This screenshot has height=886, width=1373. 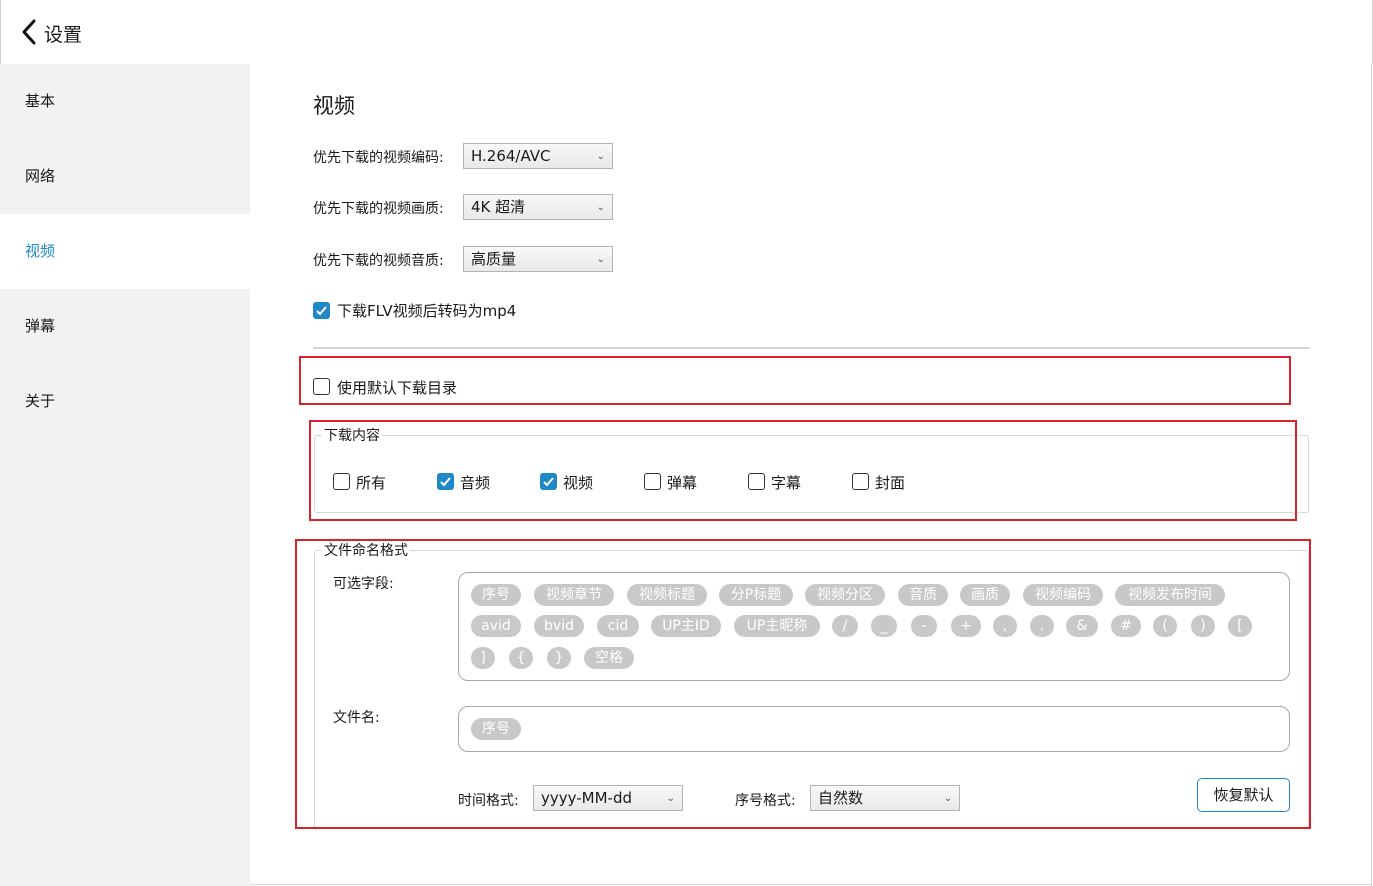 I want to click on index-format-value: 自然数, so click(x=841, y=798).